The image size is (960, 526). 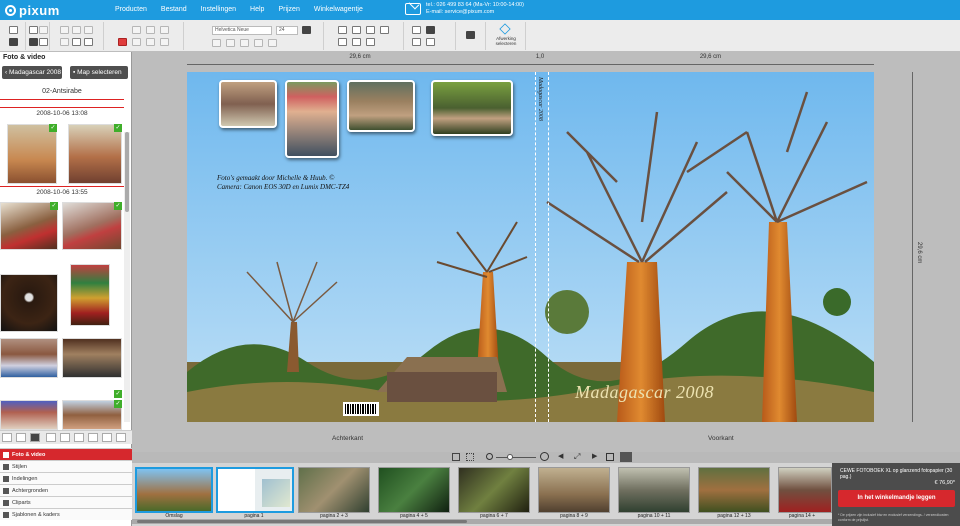 What do you see at coordinates (258, 43) in the screenshot?
I see `text-align-icon` at bounding box center [258, 43].